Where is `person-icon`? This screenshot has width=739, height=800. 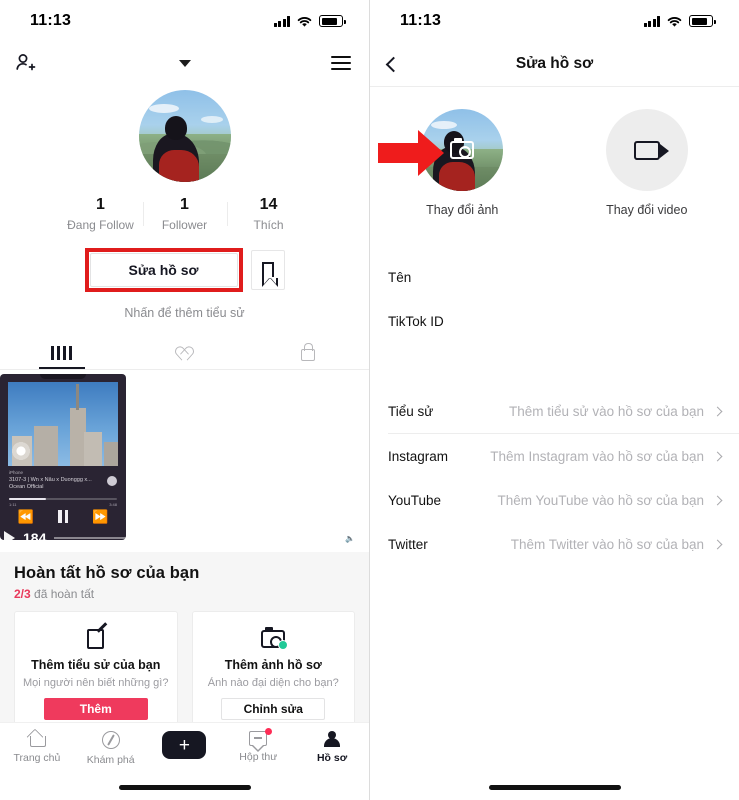 person-icon is located at coordinates (332, 739).